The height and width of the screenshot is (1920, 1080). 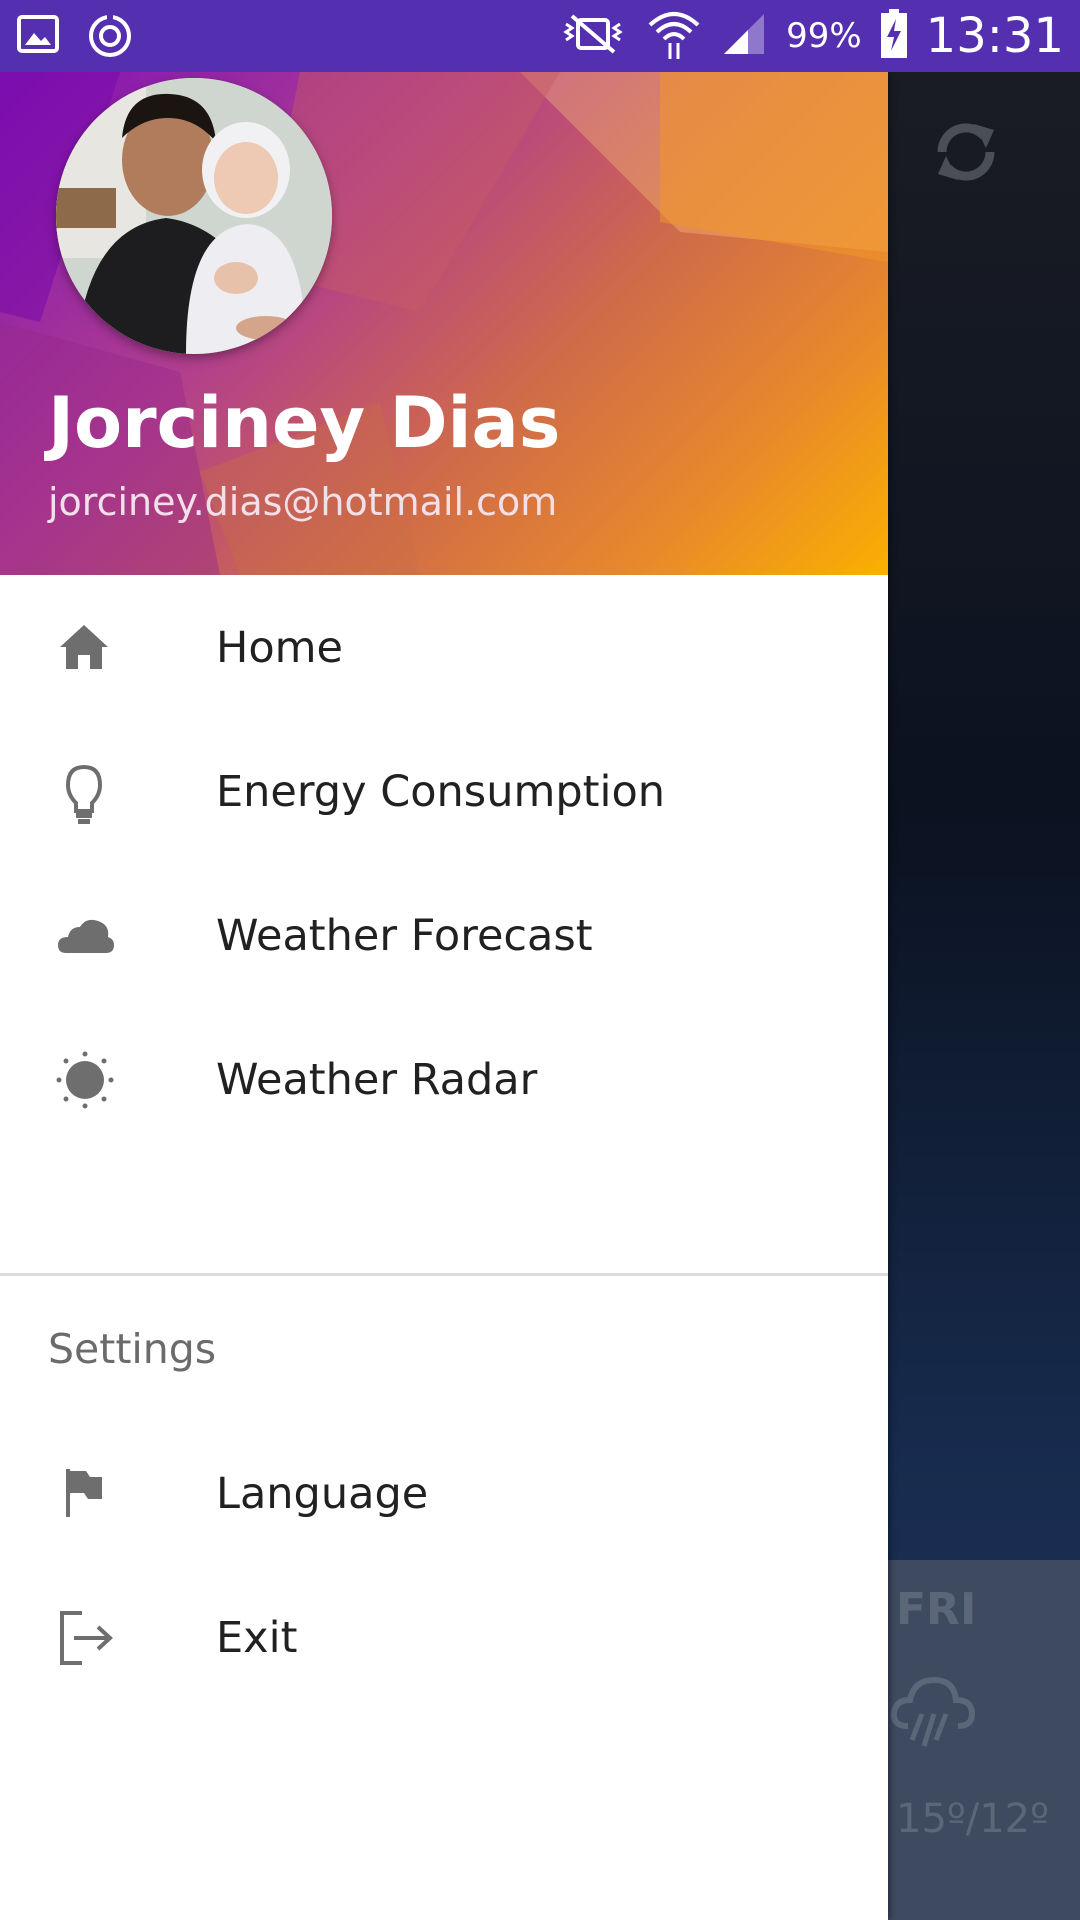 I want to click on menu-item-label: Weather Radar, so click(x=377, y=1080).